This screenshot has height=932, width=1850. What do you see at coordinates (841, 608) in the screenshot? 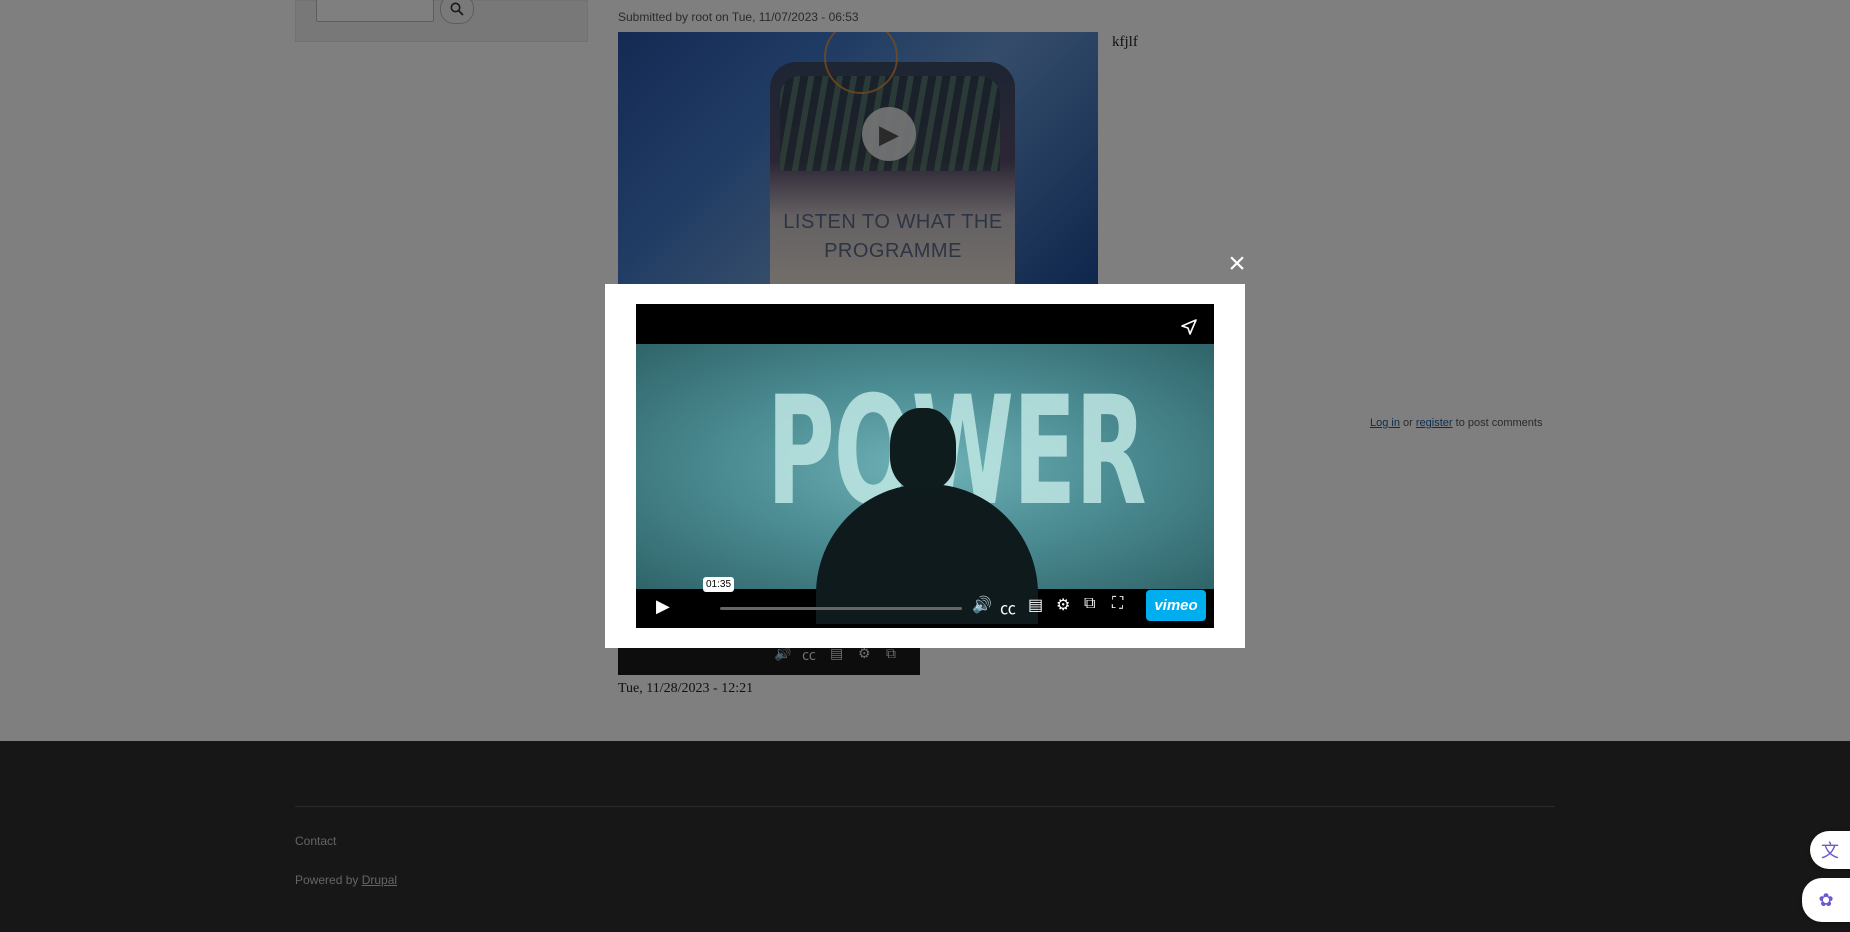
I see `progress-bar` at bounding box center [841, 608].